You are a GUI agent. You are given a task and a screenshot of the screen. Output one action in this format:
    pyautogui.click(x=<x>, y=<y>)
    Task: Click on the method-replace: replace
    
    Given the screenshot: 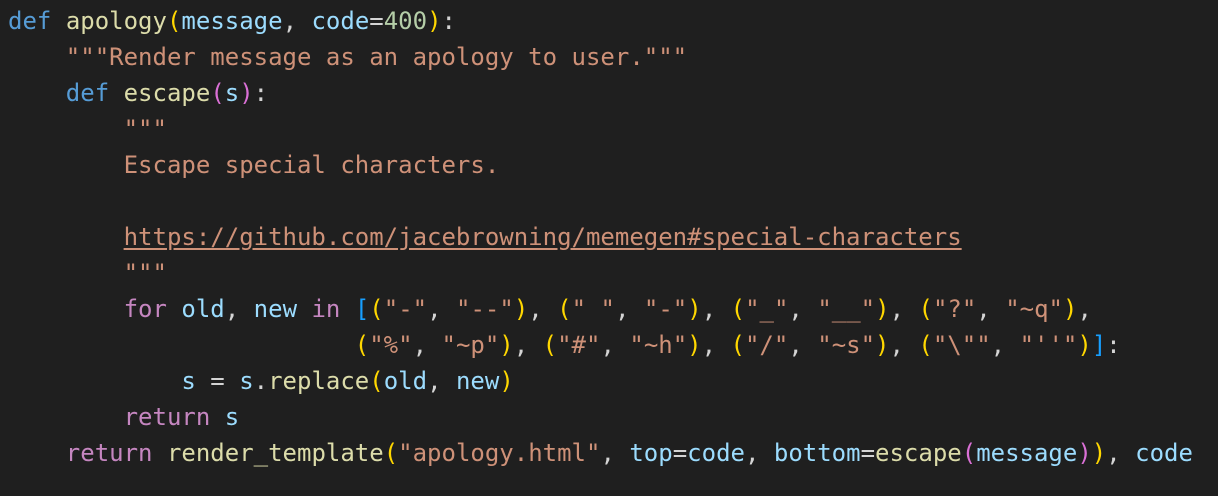 What is the action you would take?
    pyautogui.click(x=319, y=381)
    